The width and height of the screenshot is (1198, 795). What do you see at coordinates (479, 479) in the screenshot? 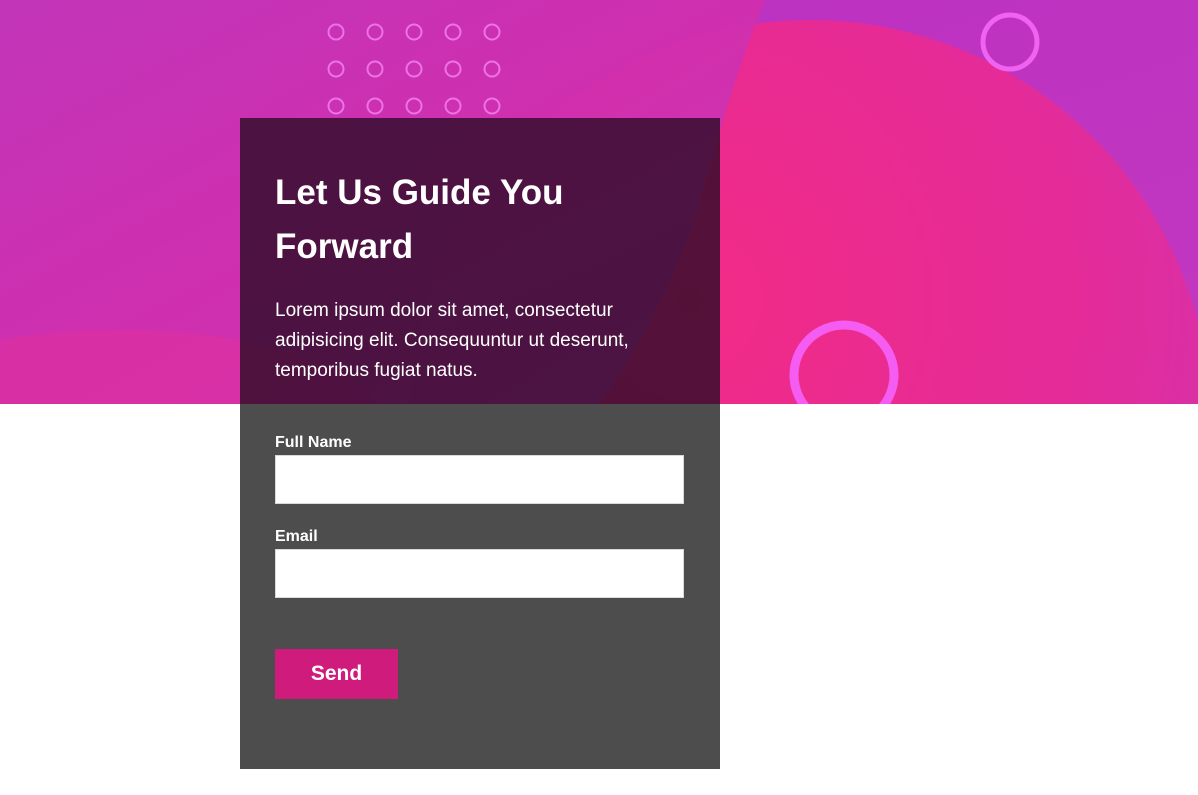
I see `full-name-input` at bounding box center [479, 479].